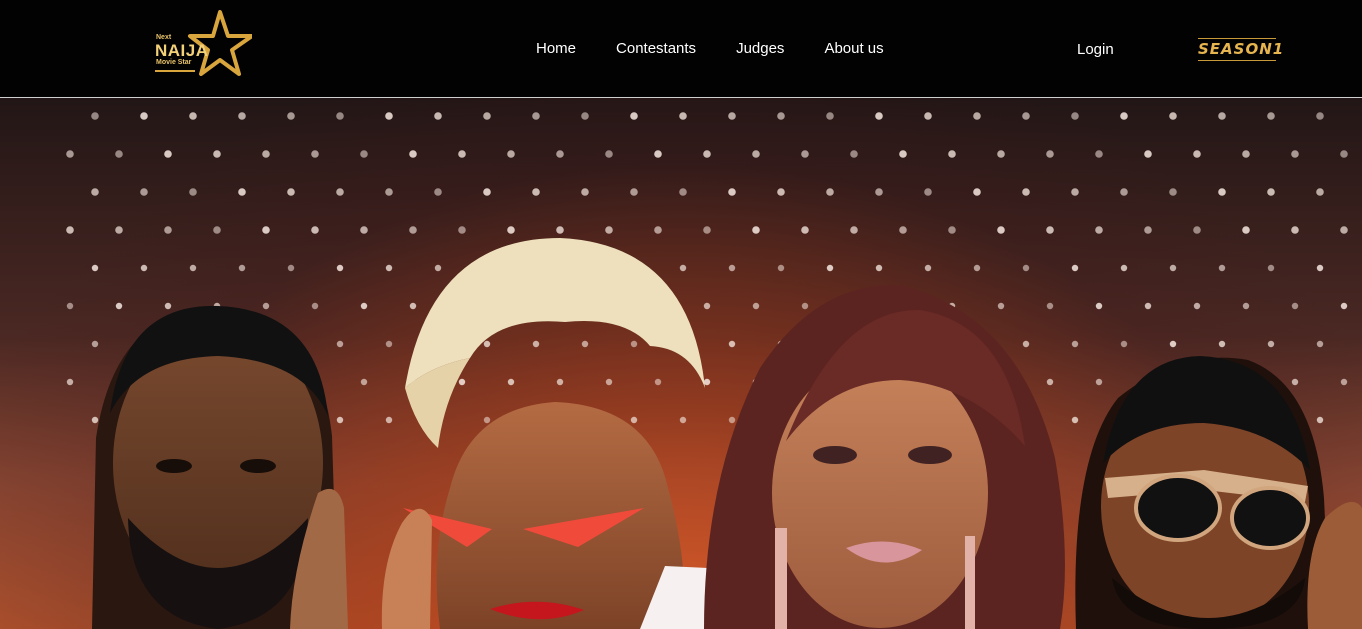 This screenshot has width=1362, height=629. What do you see at coordinates (710, 49) in the screenshot?
I see `main-nav: Home Contestants Judges About us` at bounding box center [710, 49].